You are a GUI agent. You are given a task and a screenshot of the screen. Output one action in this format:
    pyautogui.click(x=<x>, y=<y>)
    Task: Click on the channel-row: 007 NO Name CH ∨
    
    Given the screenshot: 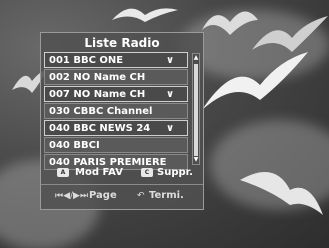 What is the action you would take?
    pyautogui.click(x=116, y=94)
    